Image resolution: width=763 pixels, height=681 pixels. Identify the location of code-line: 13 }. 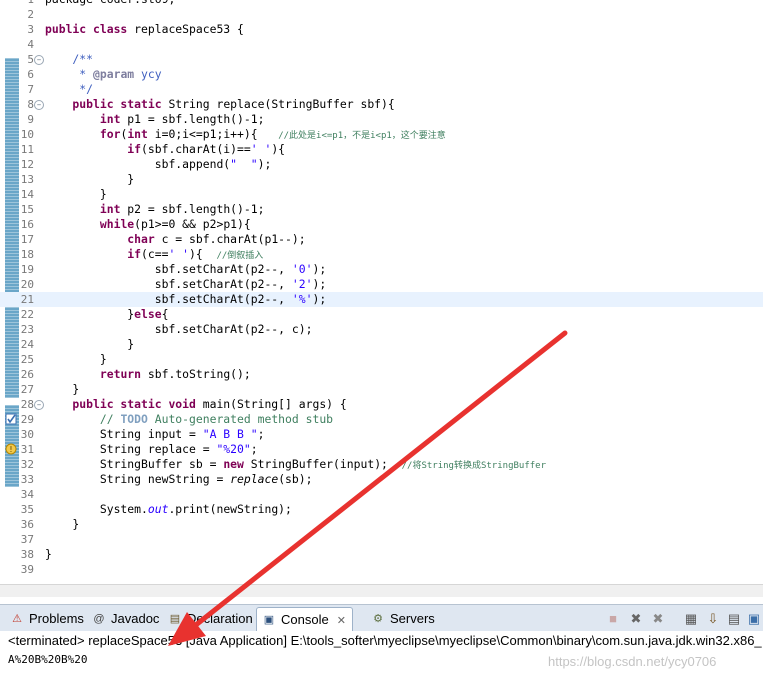
(381, 179).